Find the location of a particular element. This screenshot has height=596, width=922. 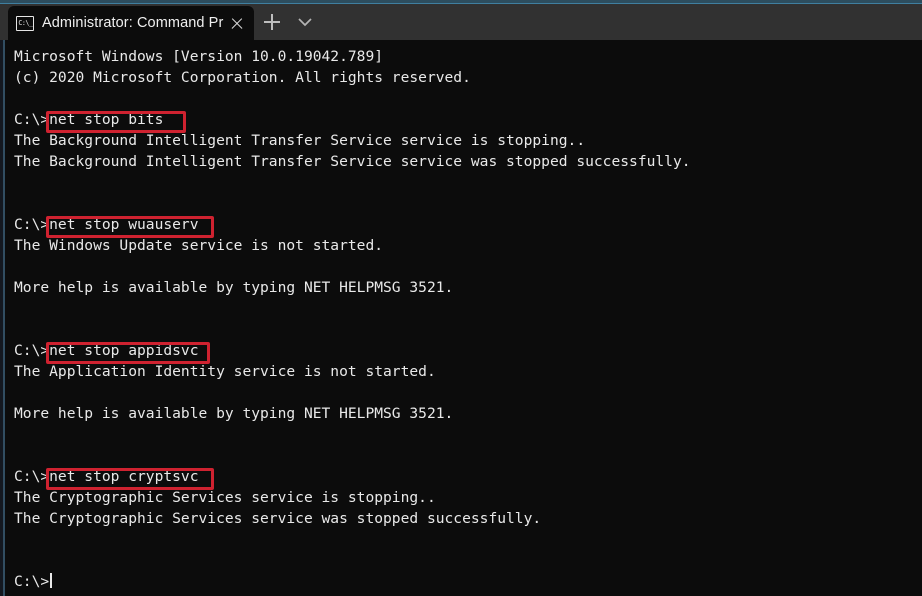

console-line: C:\> is located at coordinates (464, 581).